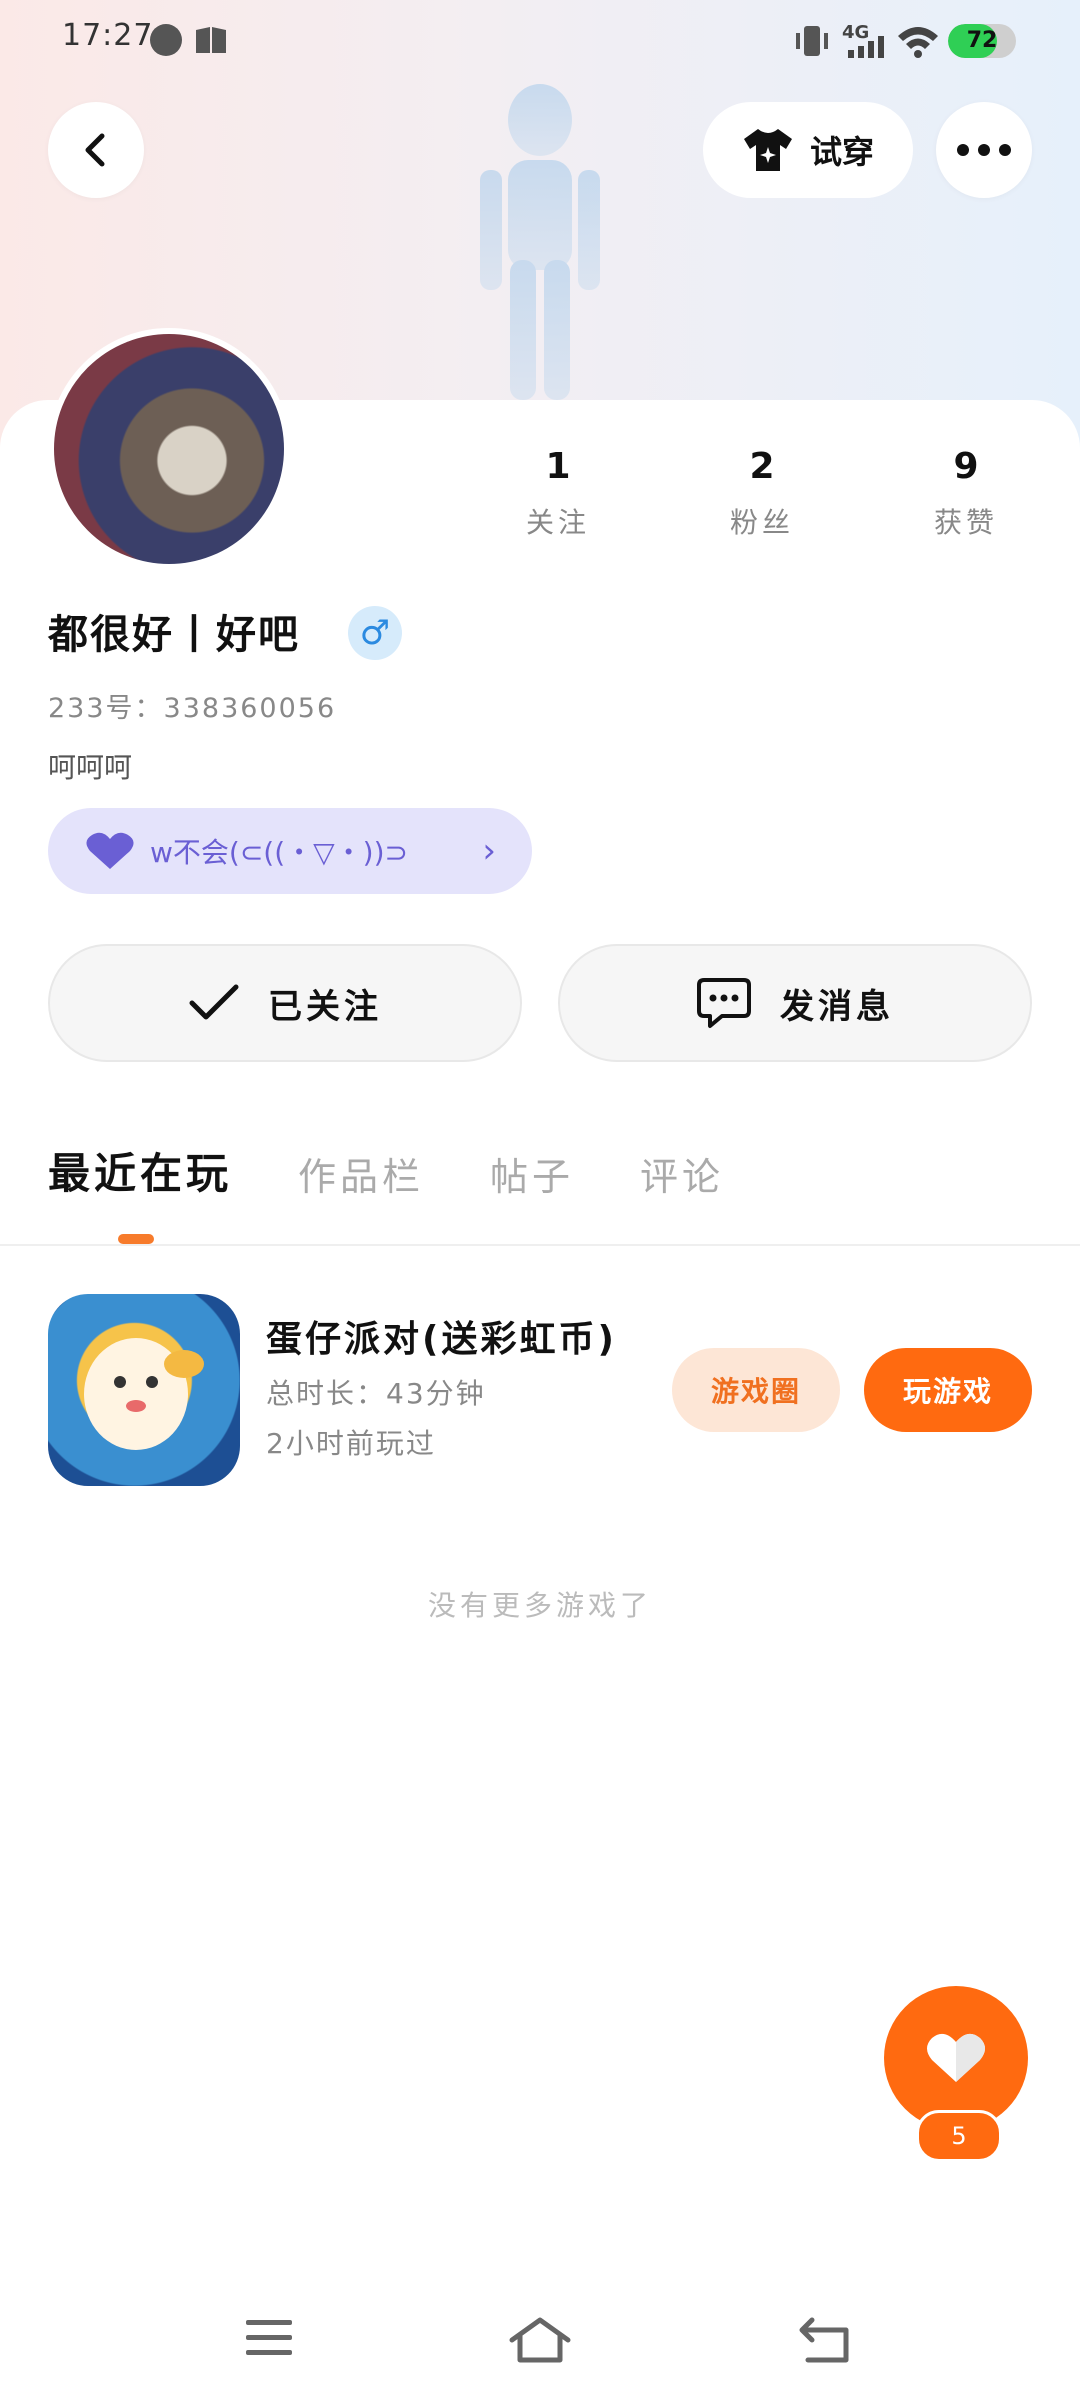 Image resolution: width=1080 pixels, height=2408 pixels. What do you see at coordinates (756, 1390) in the screenshot?
I see `game-circle-button: 游戏圈` at bounding box center [756, 1390].